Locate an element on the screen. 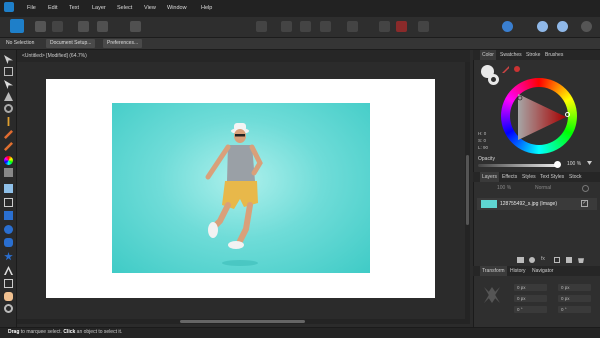 The image size is (600, 338). snapping-icon is located at coordinates (102, 26).